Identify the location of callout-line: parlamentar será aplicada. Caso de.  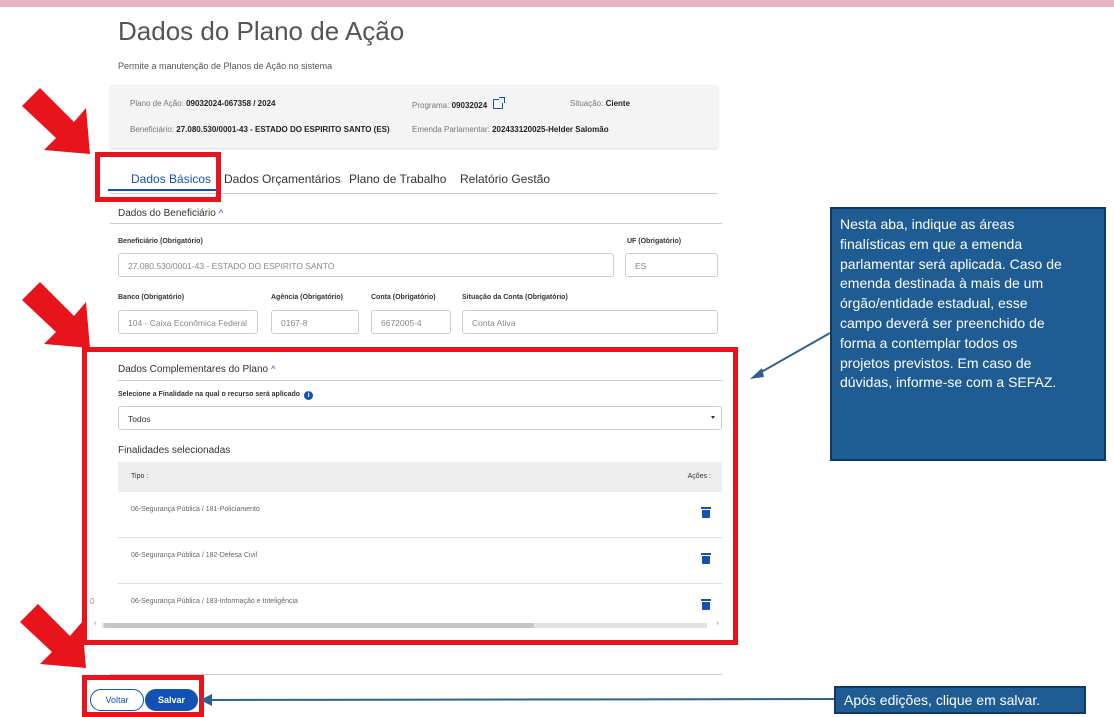
(951, 263).